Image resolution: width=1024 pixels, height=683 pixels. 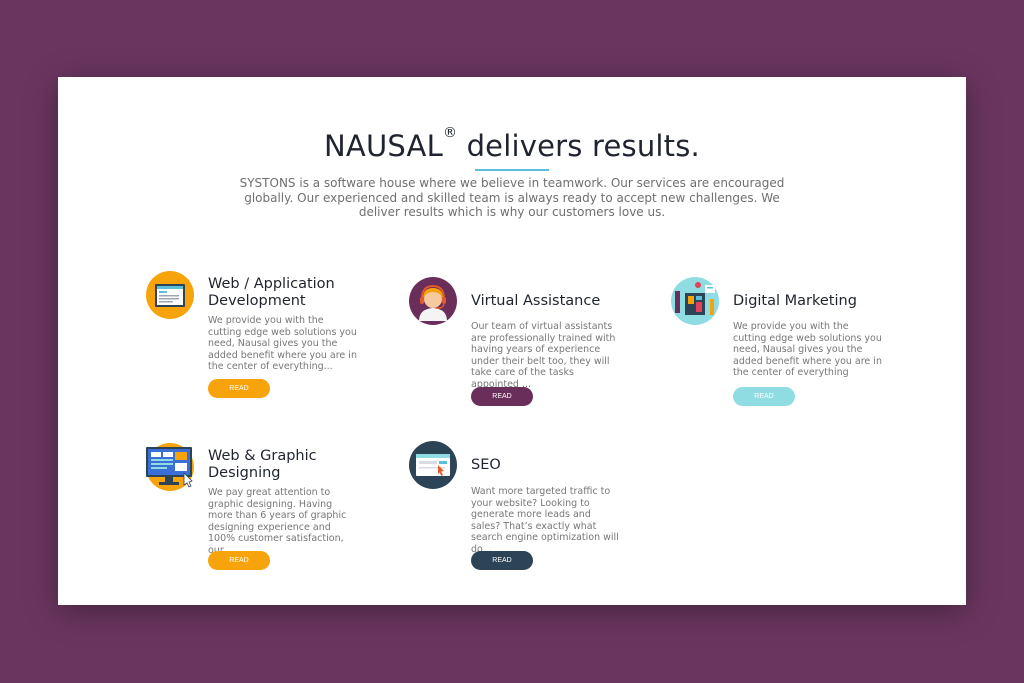 I want to click on page-title: NAUSAL® delivers results., so click(x=512, y=144).